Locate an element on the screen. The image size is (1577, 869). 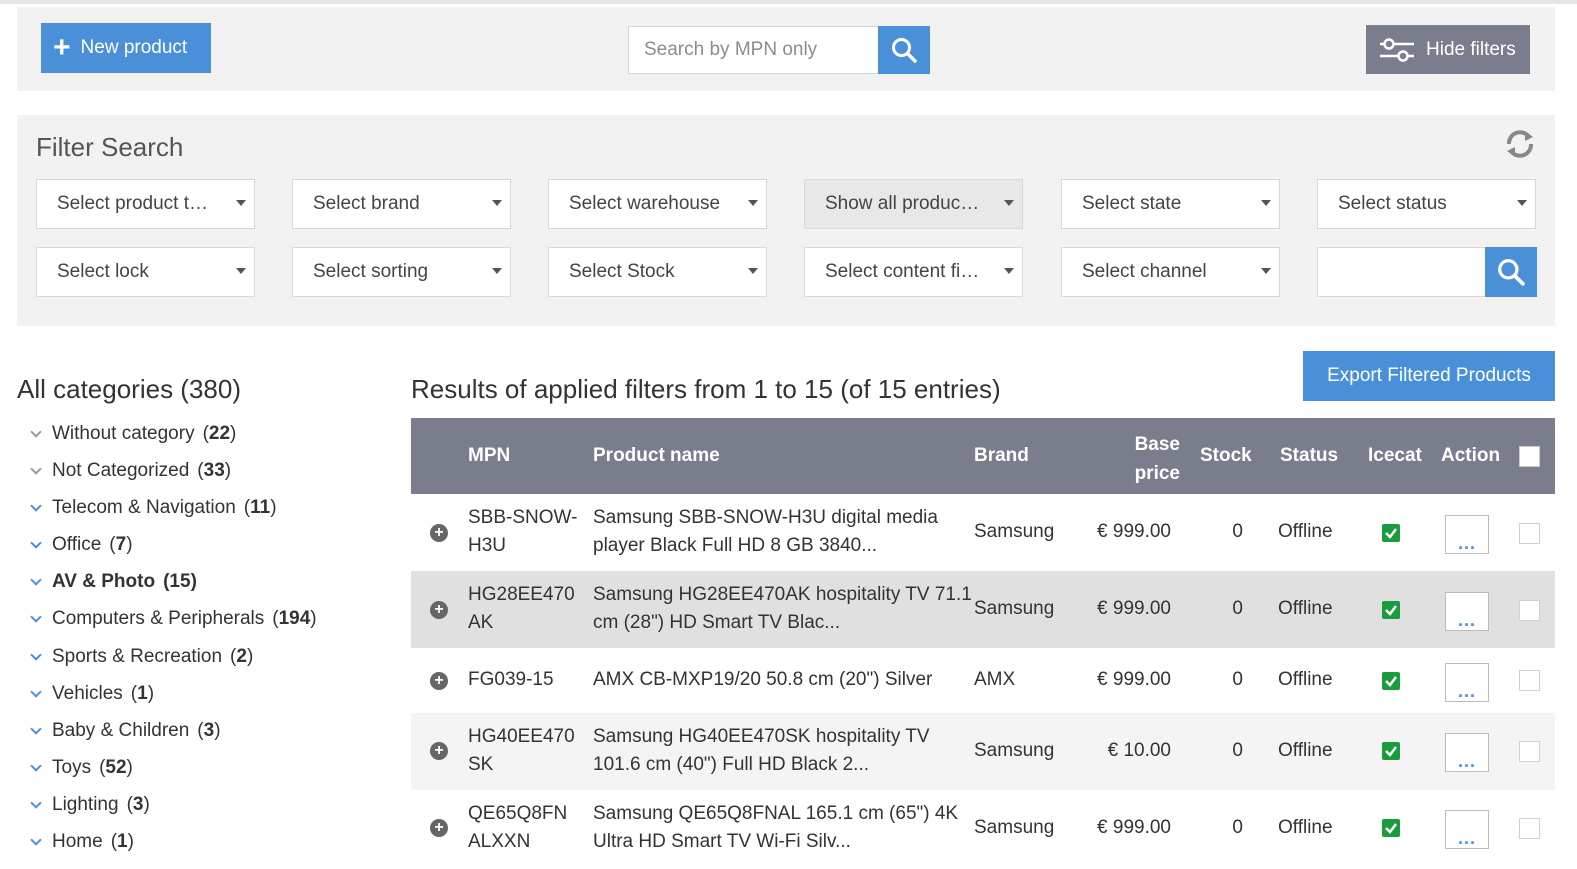
select-brand: Select brand is located at coordinates (401, 204).